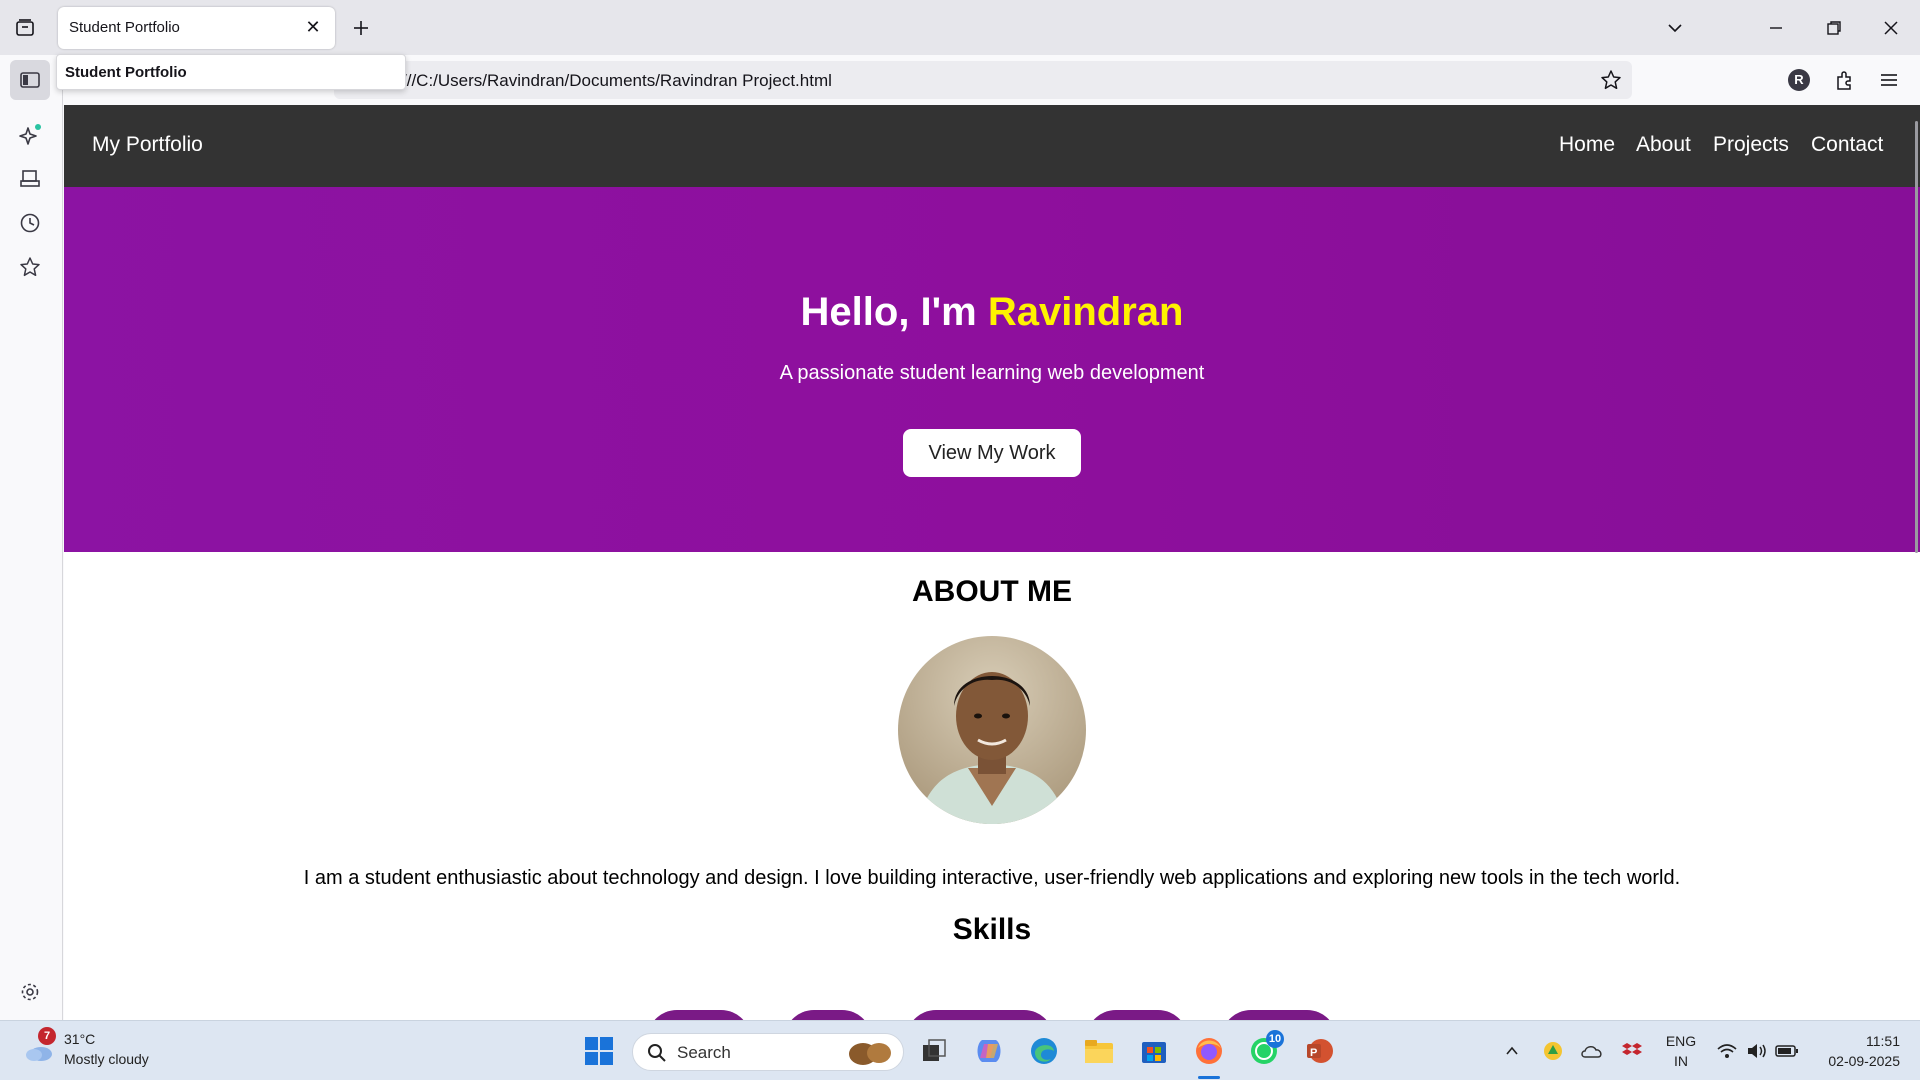 The width and height of the screenshot is (1920, 1080). I want to click on bookmarks-star-icon, so click(30, 267).